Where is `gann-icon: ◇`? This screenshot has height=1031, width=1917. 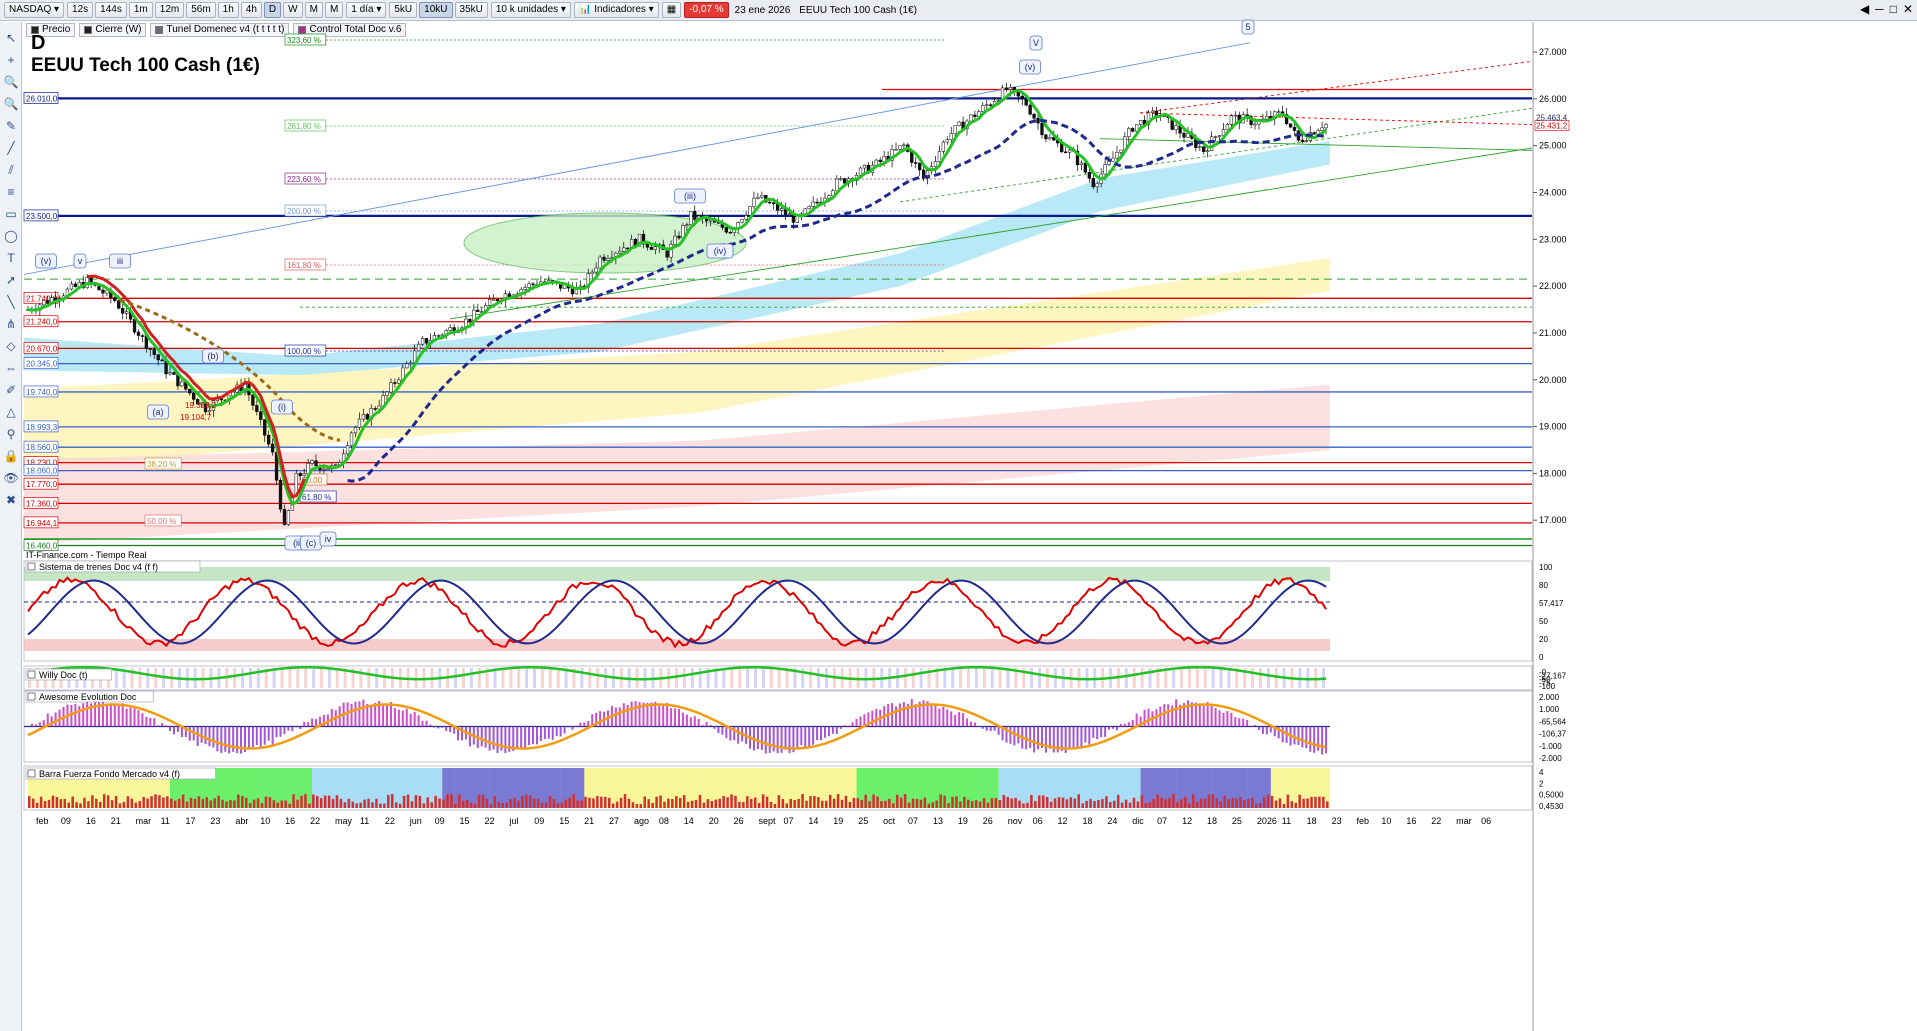 gann-icon: ◇ is located at coordinates (11, 346).